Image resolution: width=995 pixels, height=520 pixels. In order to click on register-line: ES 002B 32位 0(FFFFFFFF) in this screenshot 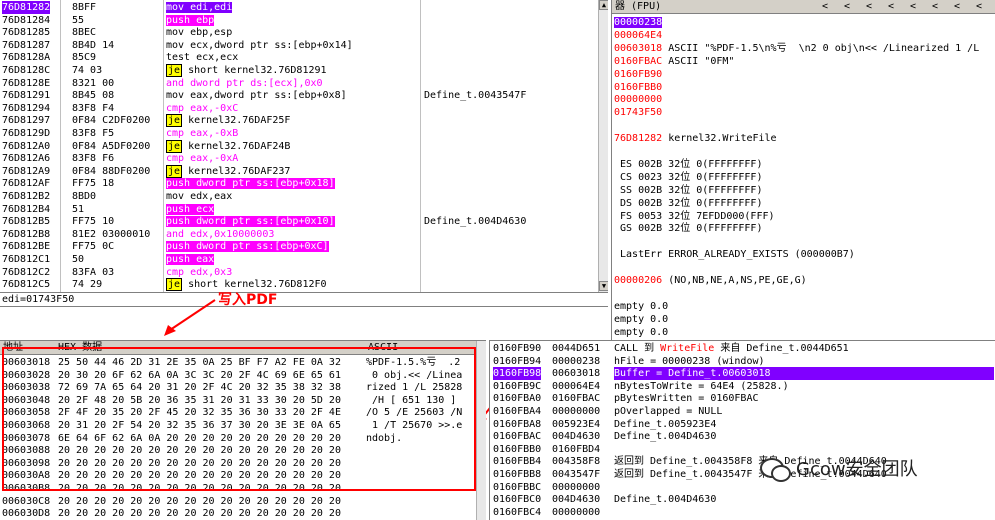, I will do `click(688, 164)`.